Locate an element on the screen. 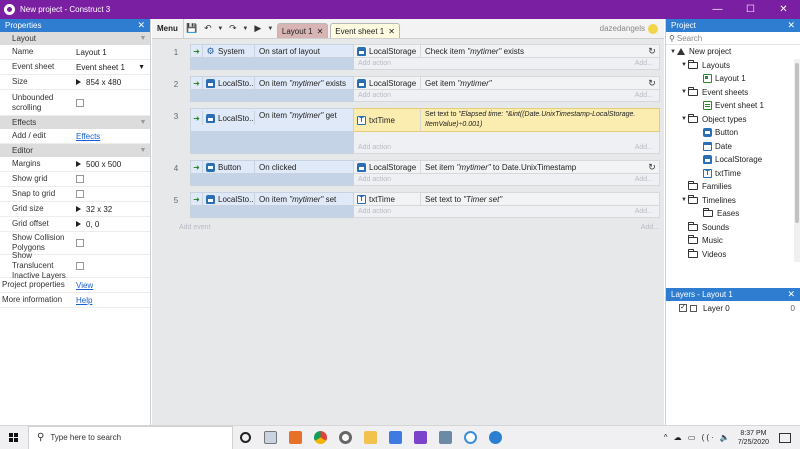 The width and height of the screenshot is (800, 449). tree-item-event-sheets: ▼ Event sheets is located at coordinates (733, 93).